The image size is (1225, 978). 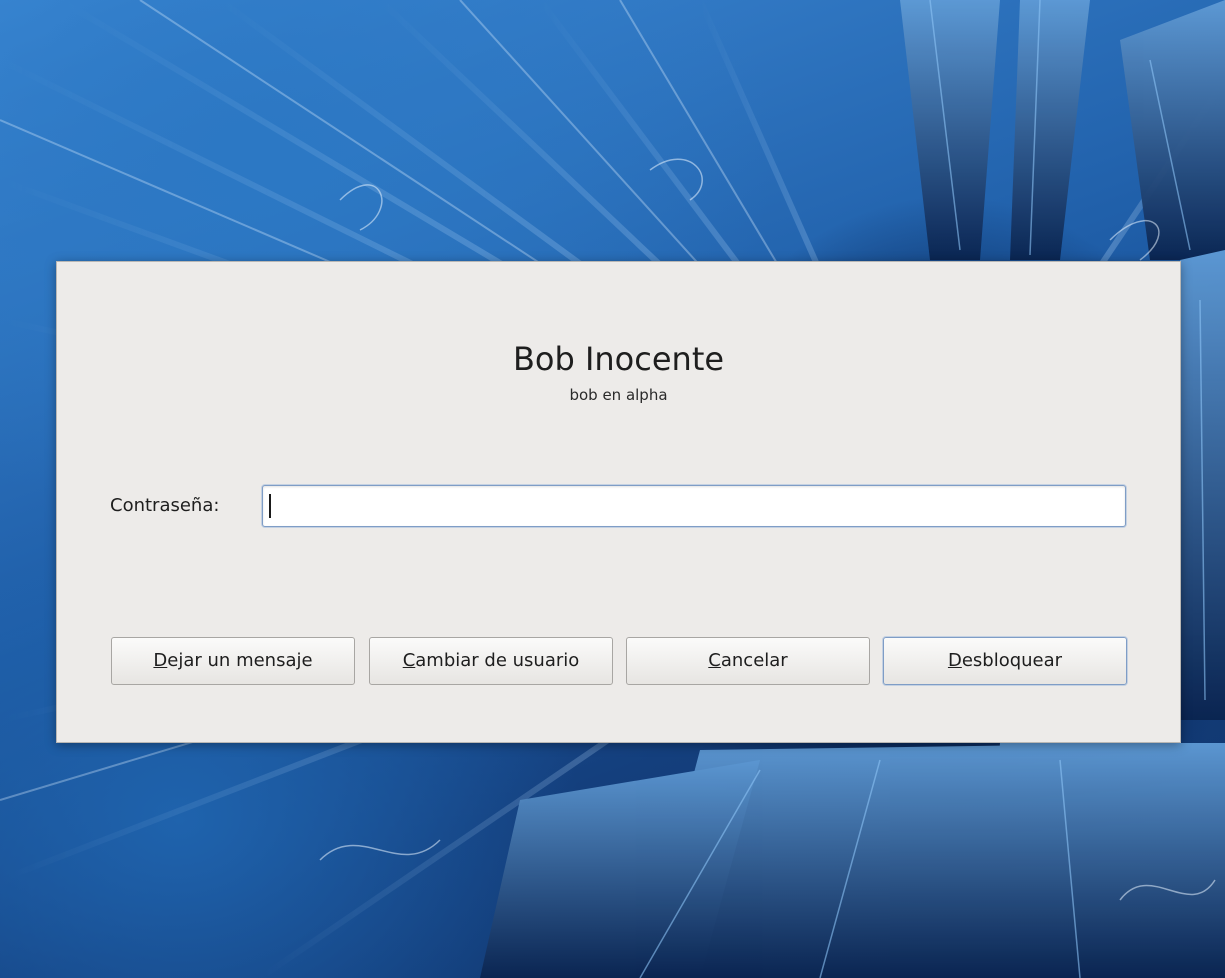 What do you see at coordinates (954, 660) in the screenshot?
I see `unlock-mnemonic: D` at bounding box center [954, 660].